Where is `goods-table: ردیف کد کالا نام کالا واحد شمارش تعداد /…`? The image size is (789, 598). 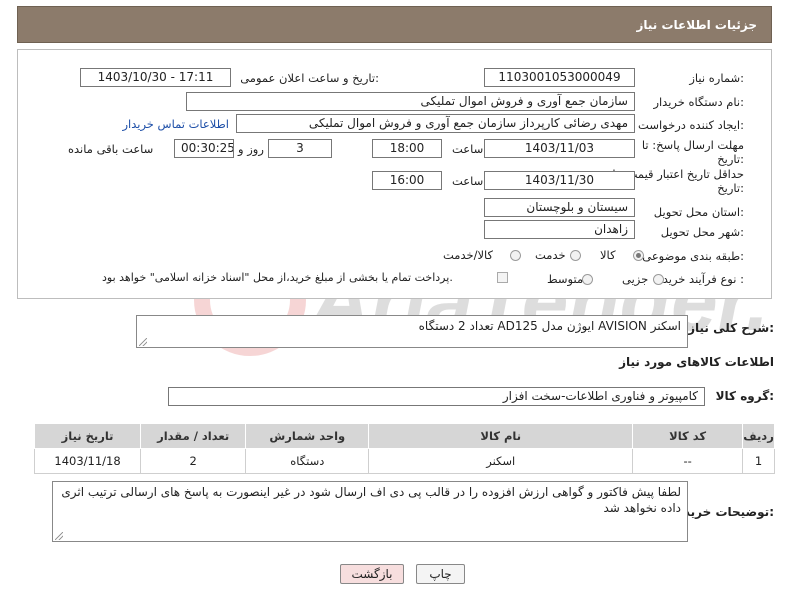 goods-table: ردیف کد کالا نام کالا واحد شمارش تعداد /… is located at coordinates (404, 448).